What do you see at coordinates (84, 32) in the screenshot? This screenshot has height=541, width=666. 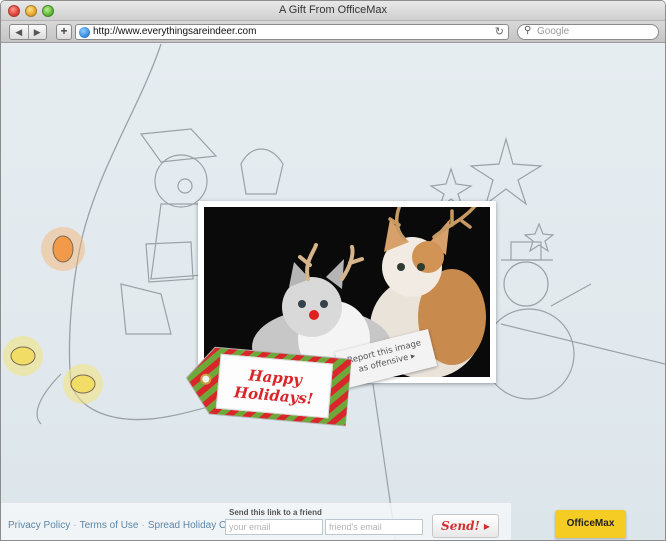 I see `site-globe-icon` at bounding box center [84, 32].